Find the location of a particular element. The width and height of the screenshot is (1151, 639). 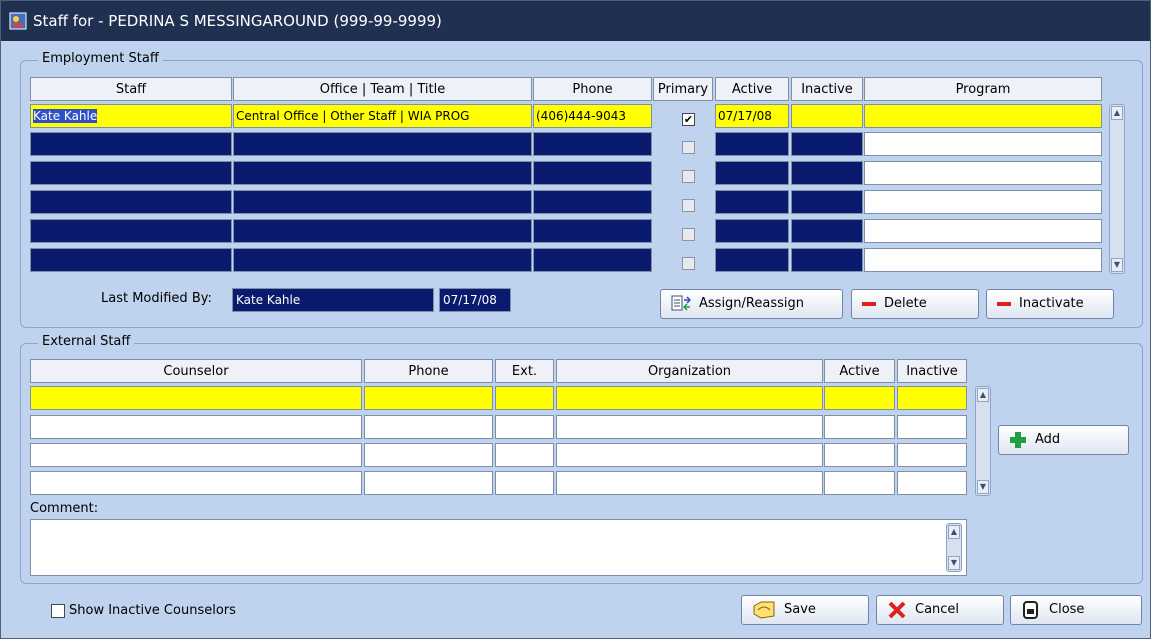

close-button: Close is located at coordinates (1076, 610).